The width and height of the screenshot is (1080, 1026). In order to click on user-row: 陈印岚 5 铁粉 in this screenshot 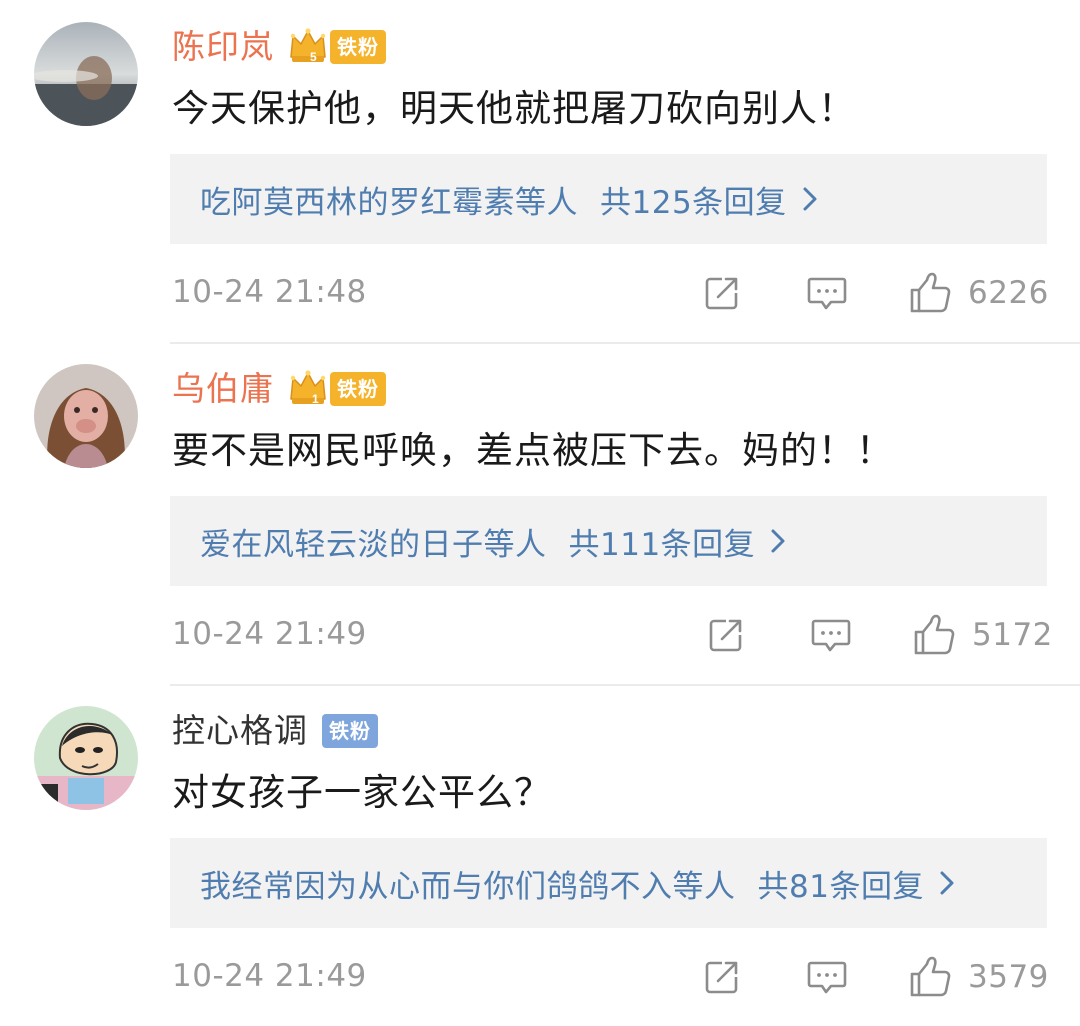, I will do `click(279, 47)`.